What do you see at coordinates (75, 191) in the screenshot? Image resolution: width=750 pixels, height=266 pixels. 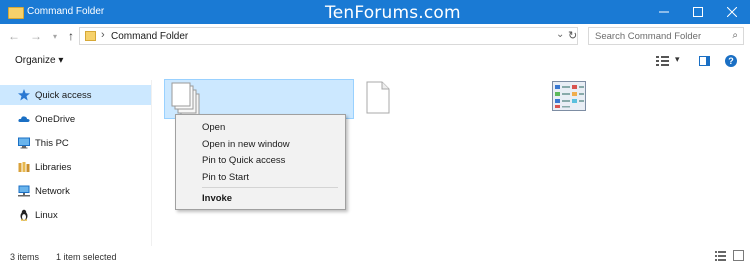 I see `nav-item-network: Network` at bounding box center [75, 191].